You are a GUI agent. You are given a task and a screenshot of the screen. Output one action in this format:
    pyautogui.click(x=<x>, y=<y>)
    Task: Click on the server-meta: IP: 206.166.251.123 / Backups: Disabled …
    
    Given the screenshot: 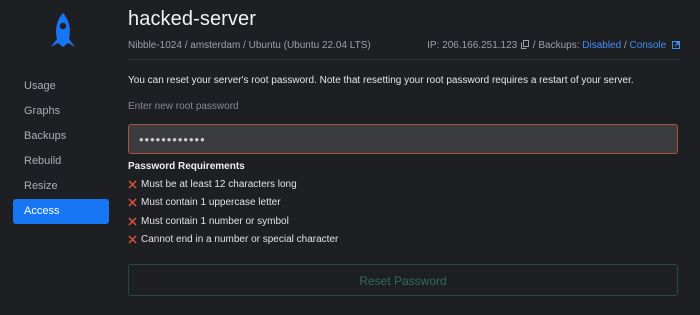 What is the action you would take?
    pyautogui.click(x=553, y=45)
    